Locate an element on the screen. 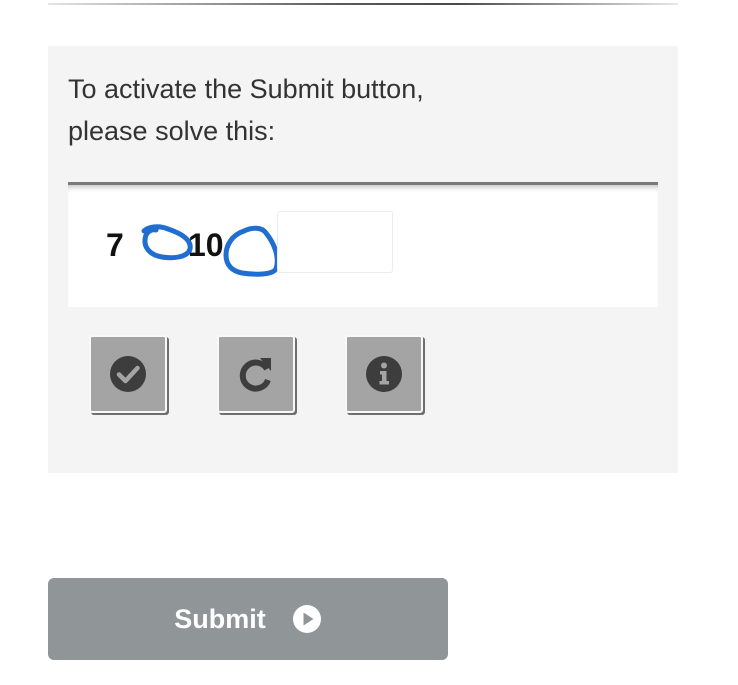  info-circle-icon is located at coordinates (384, 374).